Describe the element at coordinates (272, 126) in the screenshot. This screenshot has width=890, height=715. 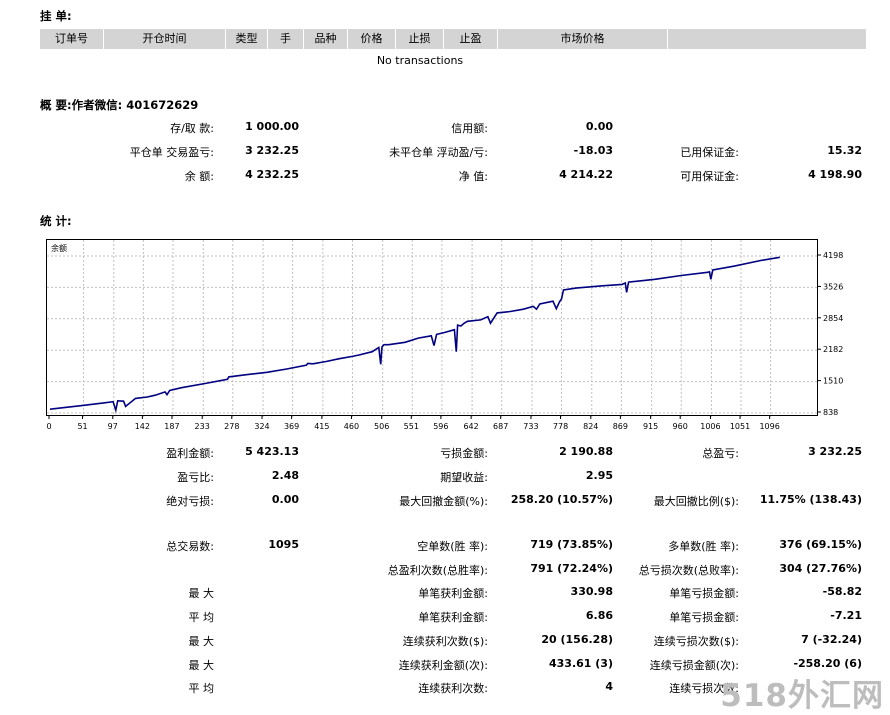
I see `summary-value-r0-c0: 1 000.00` at that location.